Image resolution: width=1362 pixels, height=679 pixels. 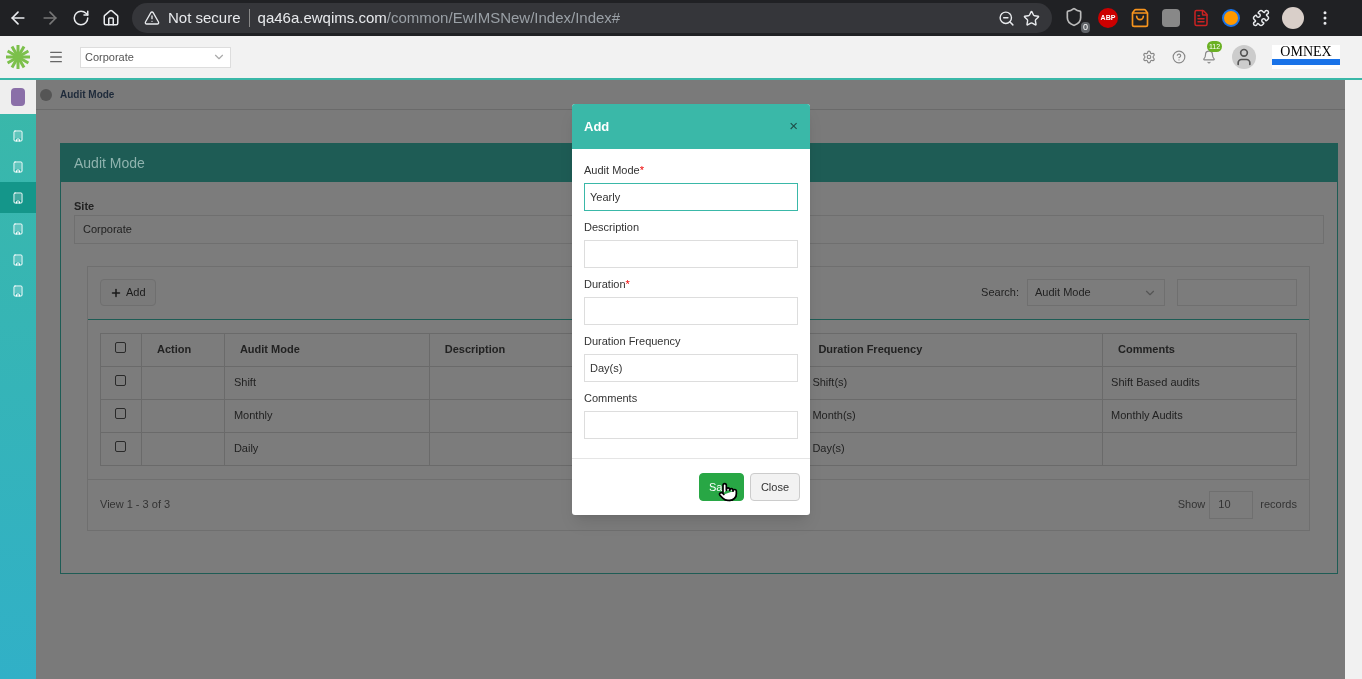 I want to click on dialog-button: Close, so click(x=774, y=487).